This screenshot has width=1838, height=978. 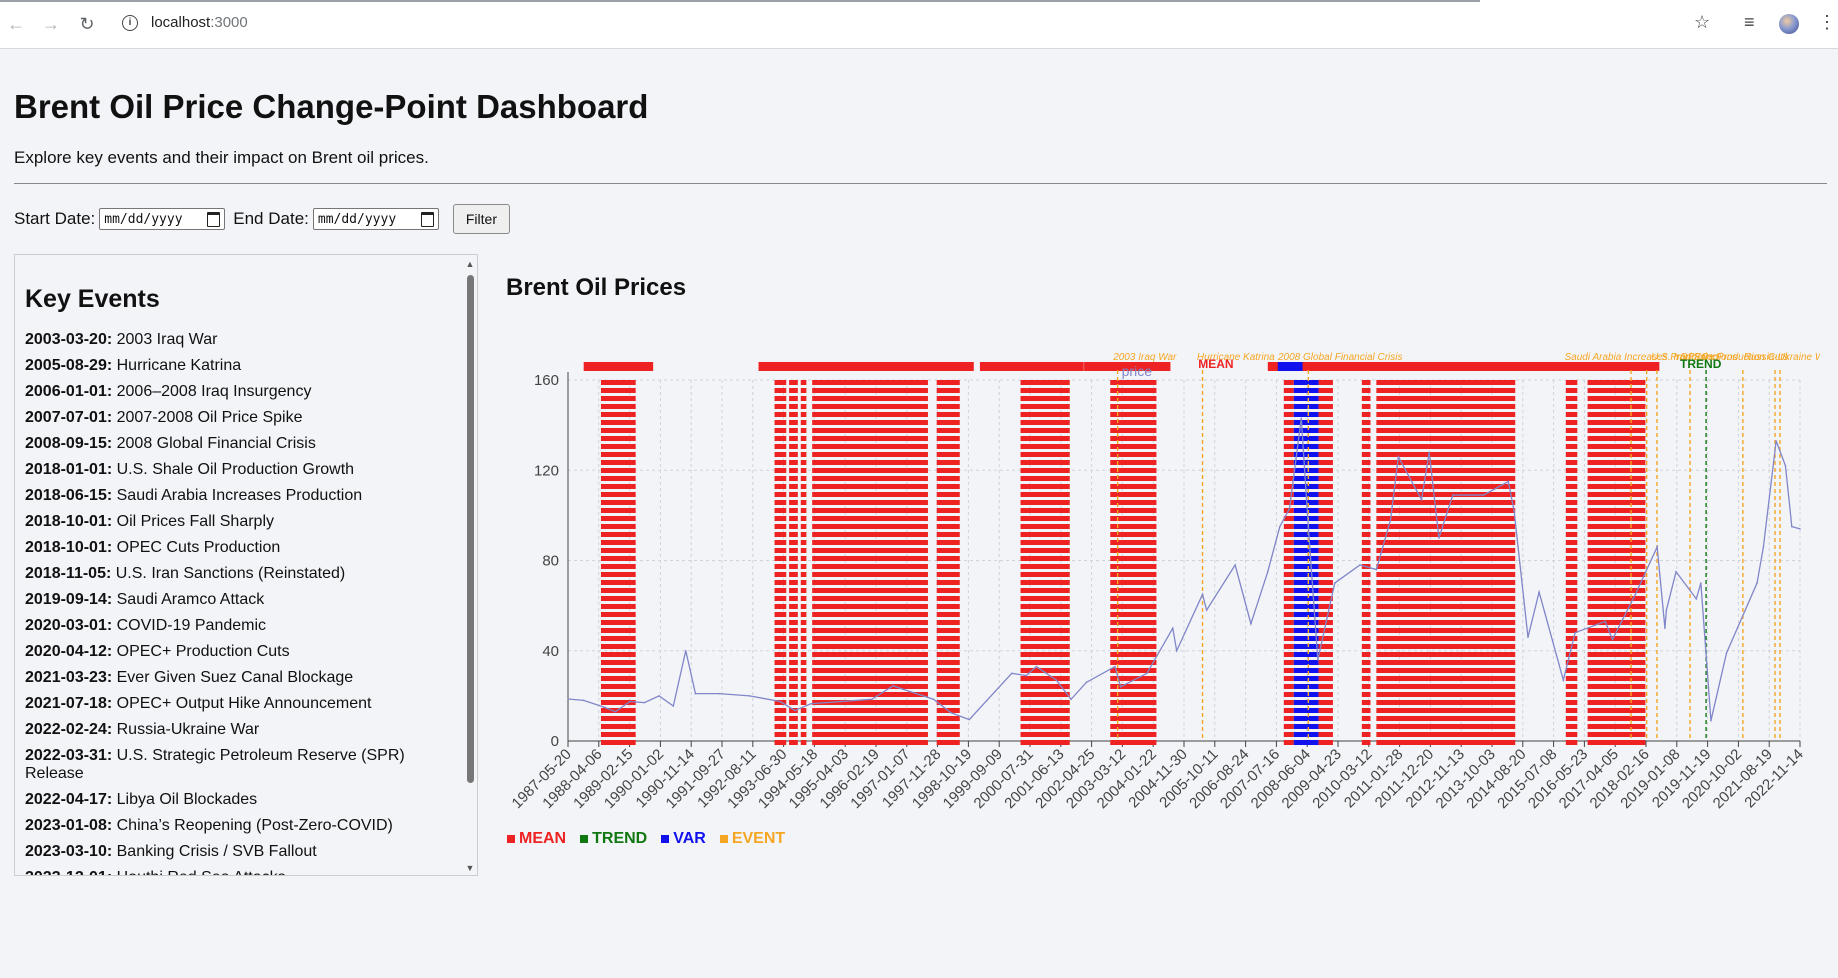 What do you see at coordinates (1701, 364) in the screenshot?
I see `band-top-label: TREND` at bounding box center [1701, 364].